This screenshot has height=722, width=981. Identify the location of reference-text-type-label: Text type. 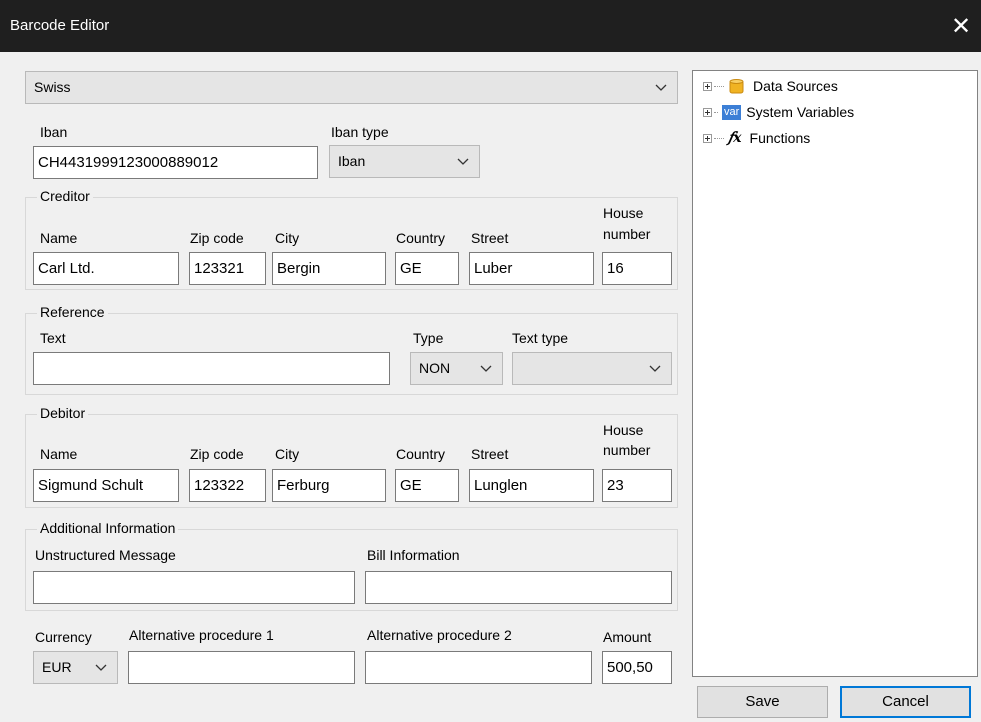
(540, 338).